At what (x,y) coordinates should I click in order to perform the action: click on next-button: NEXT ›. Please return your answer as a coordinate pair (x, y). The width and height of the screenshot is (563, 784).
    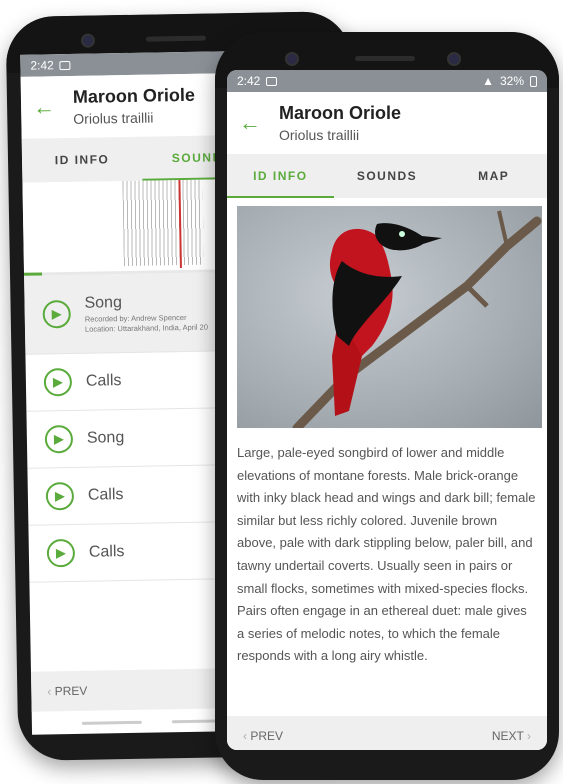
    Looking at the image, I should click on (511, 736).